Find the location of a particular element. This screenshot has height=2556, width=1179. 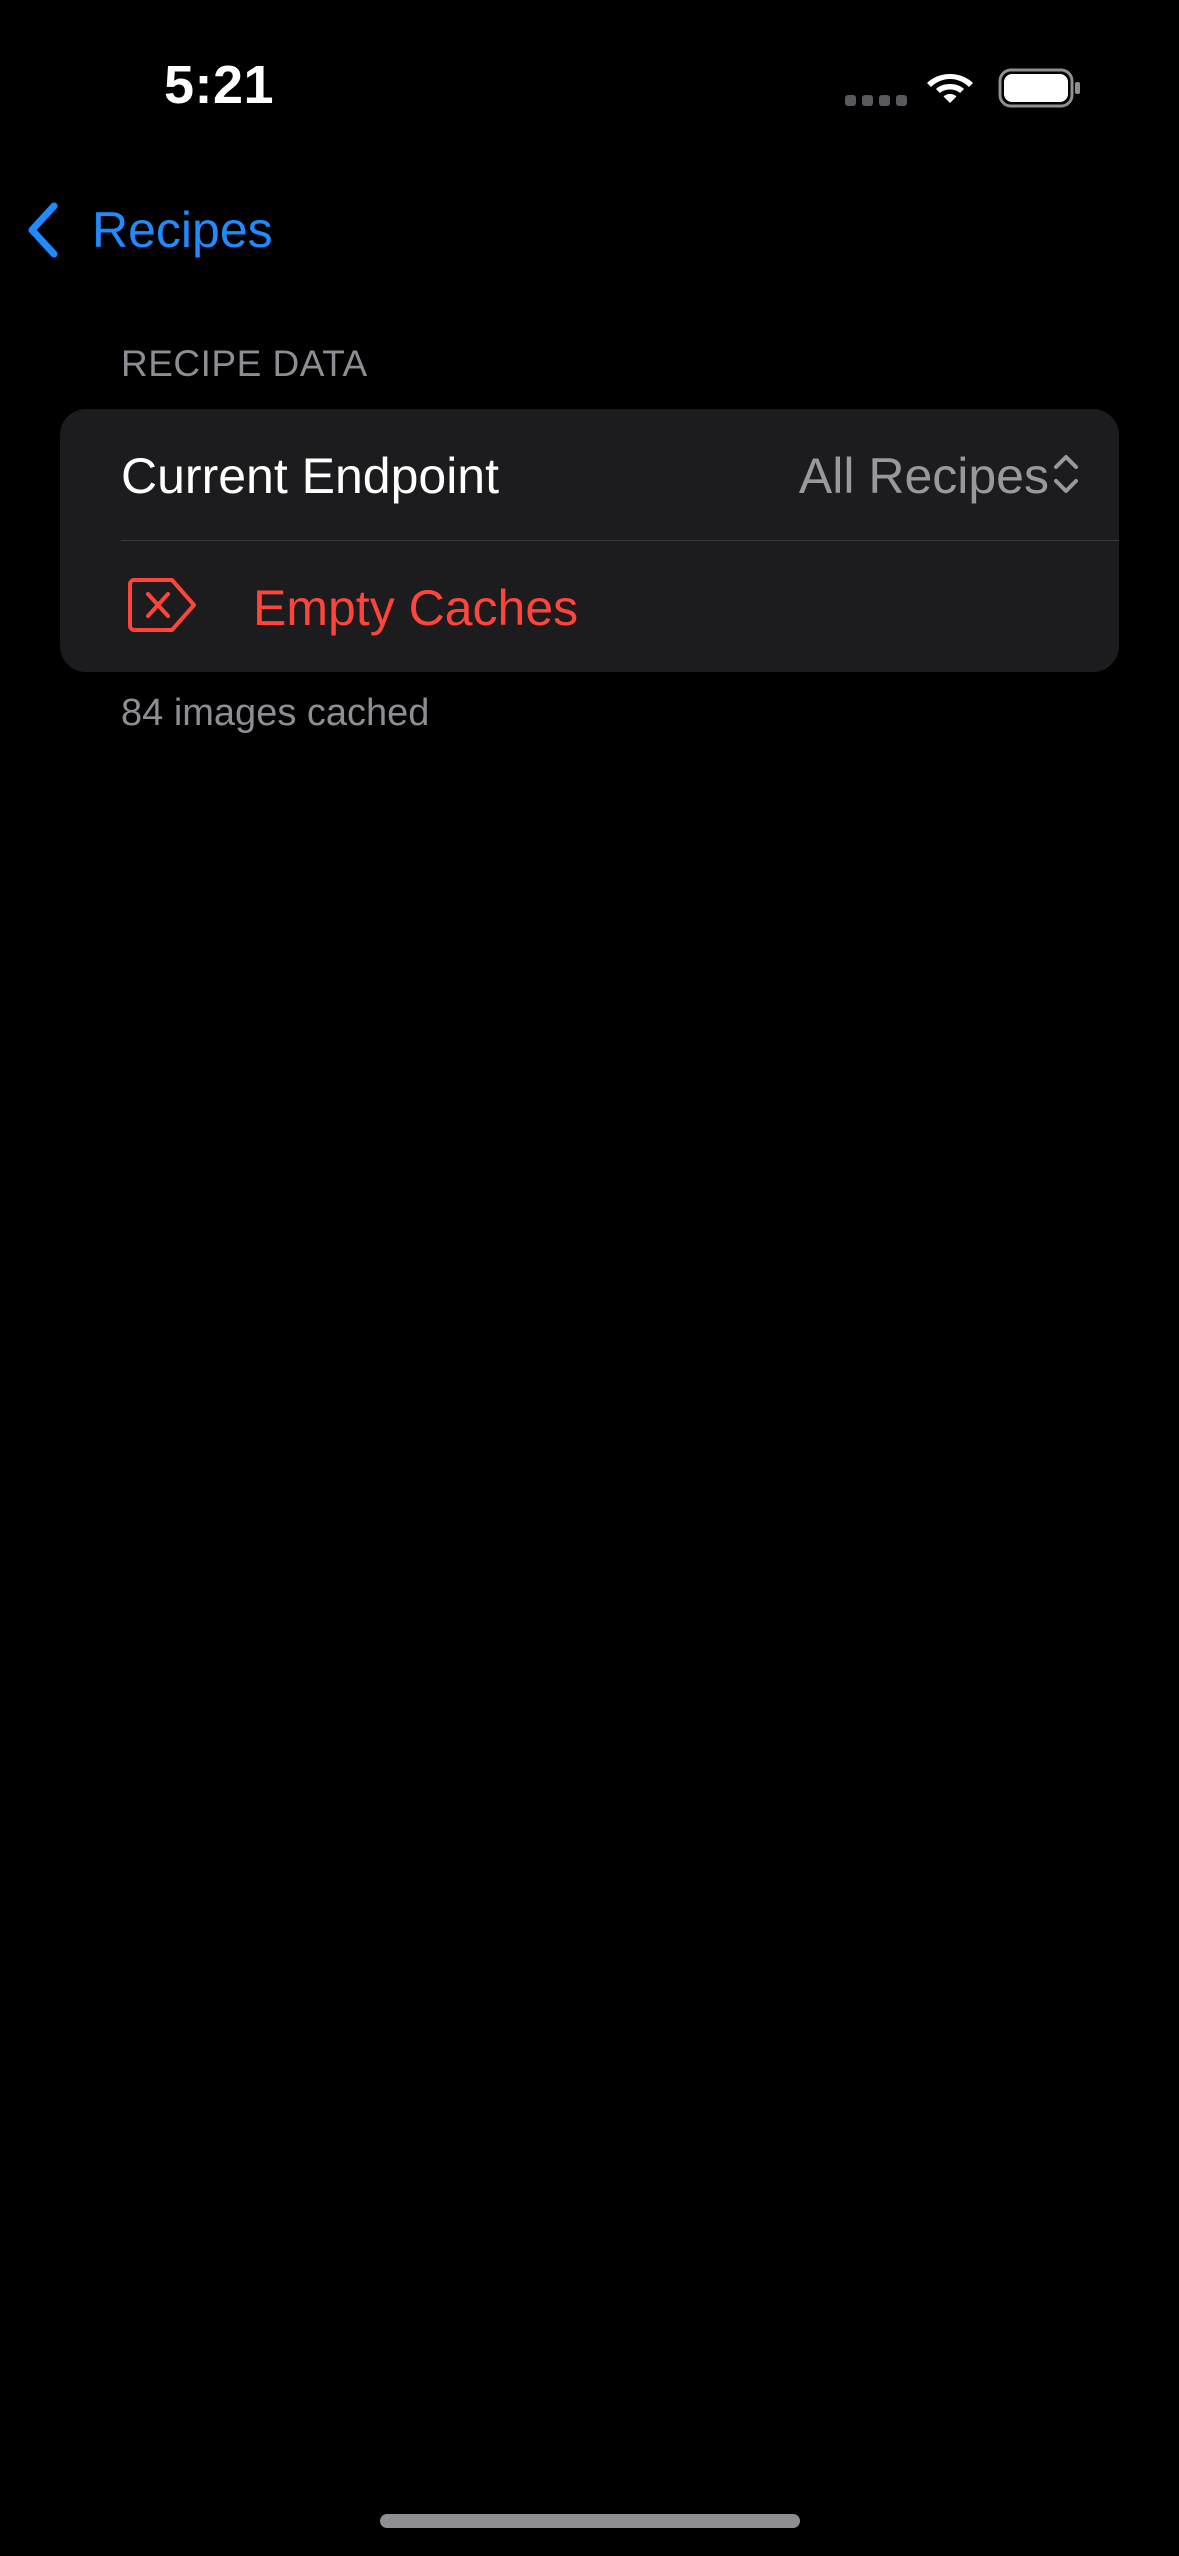

signal-dots-icon is located at coordinates (876, 100).